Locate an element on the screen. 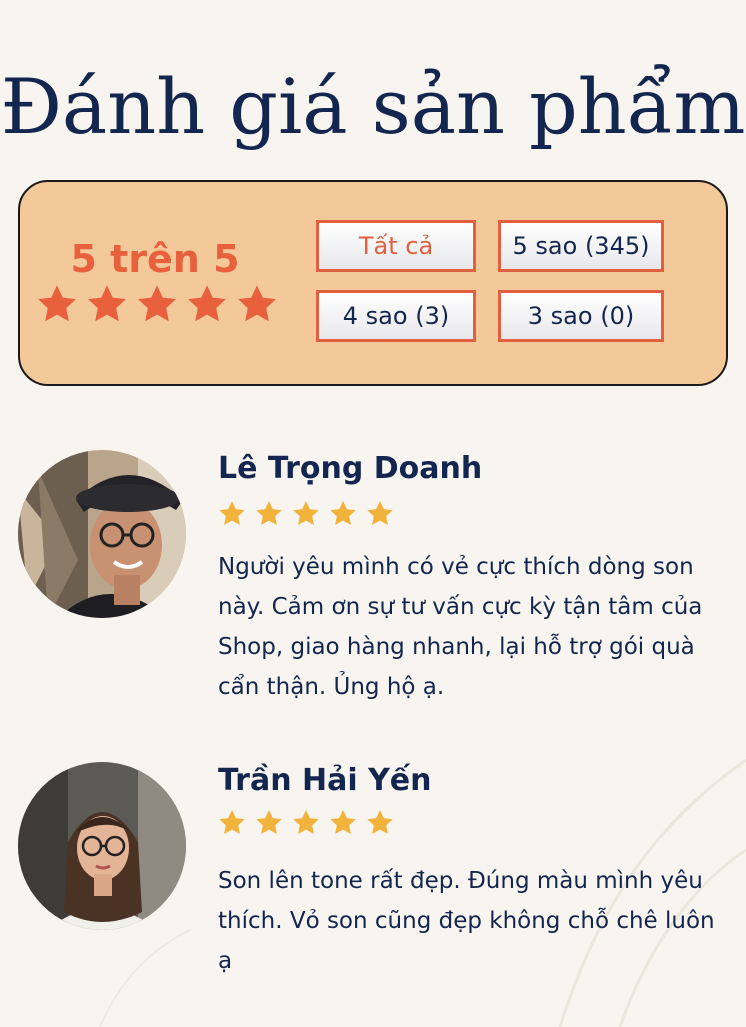 The image size is (746, 1027). filter-5-star-button: 5 sao (345) is located at coordinates (581, 246).